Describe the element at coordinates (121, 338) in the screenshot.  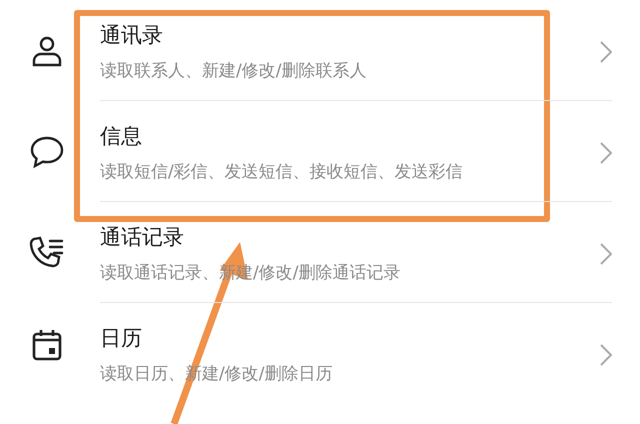
I see `permission-title: 日历` at that location.